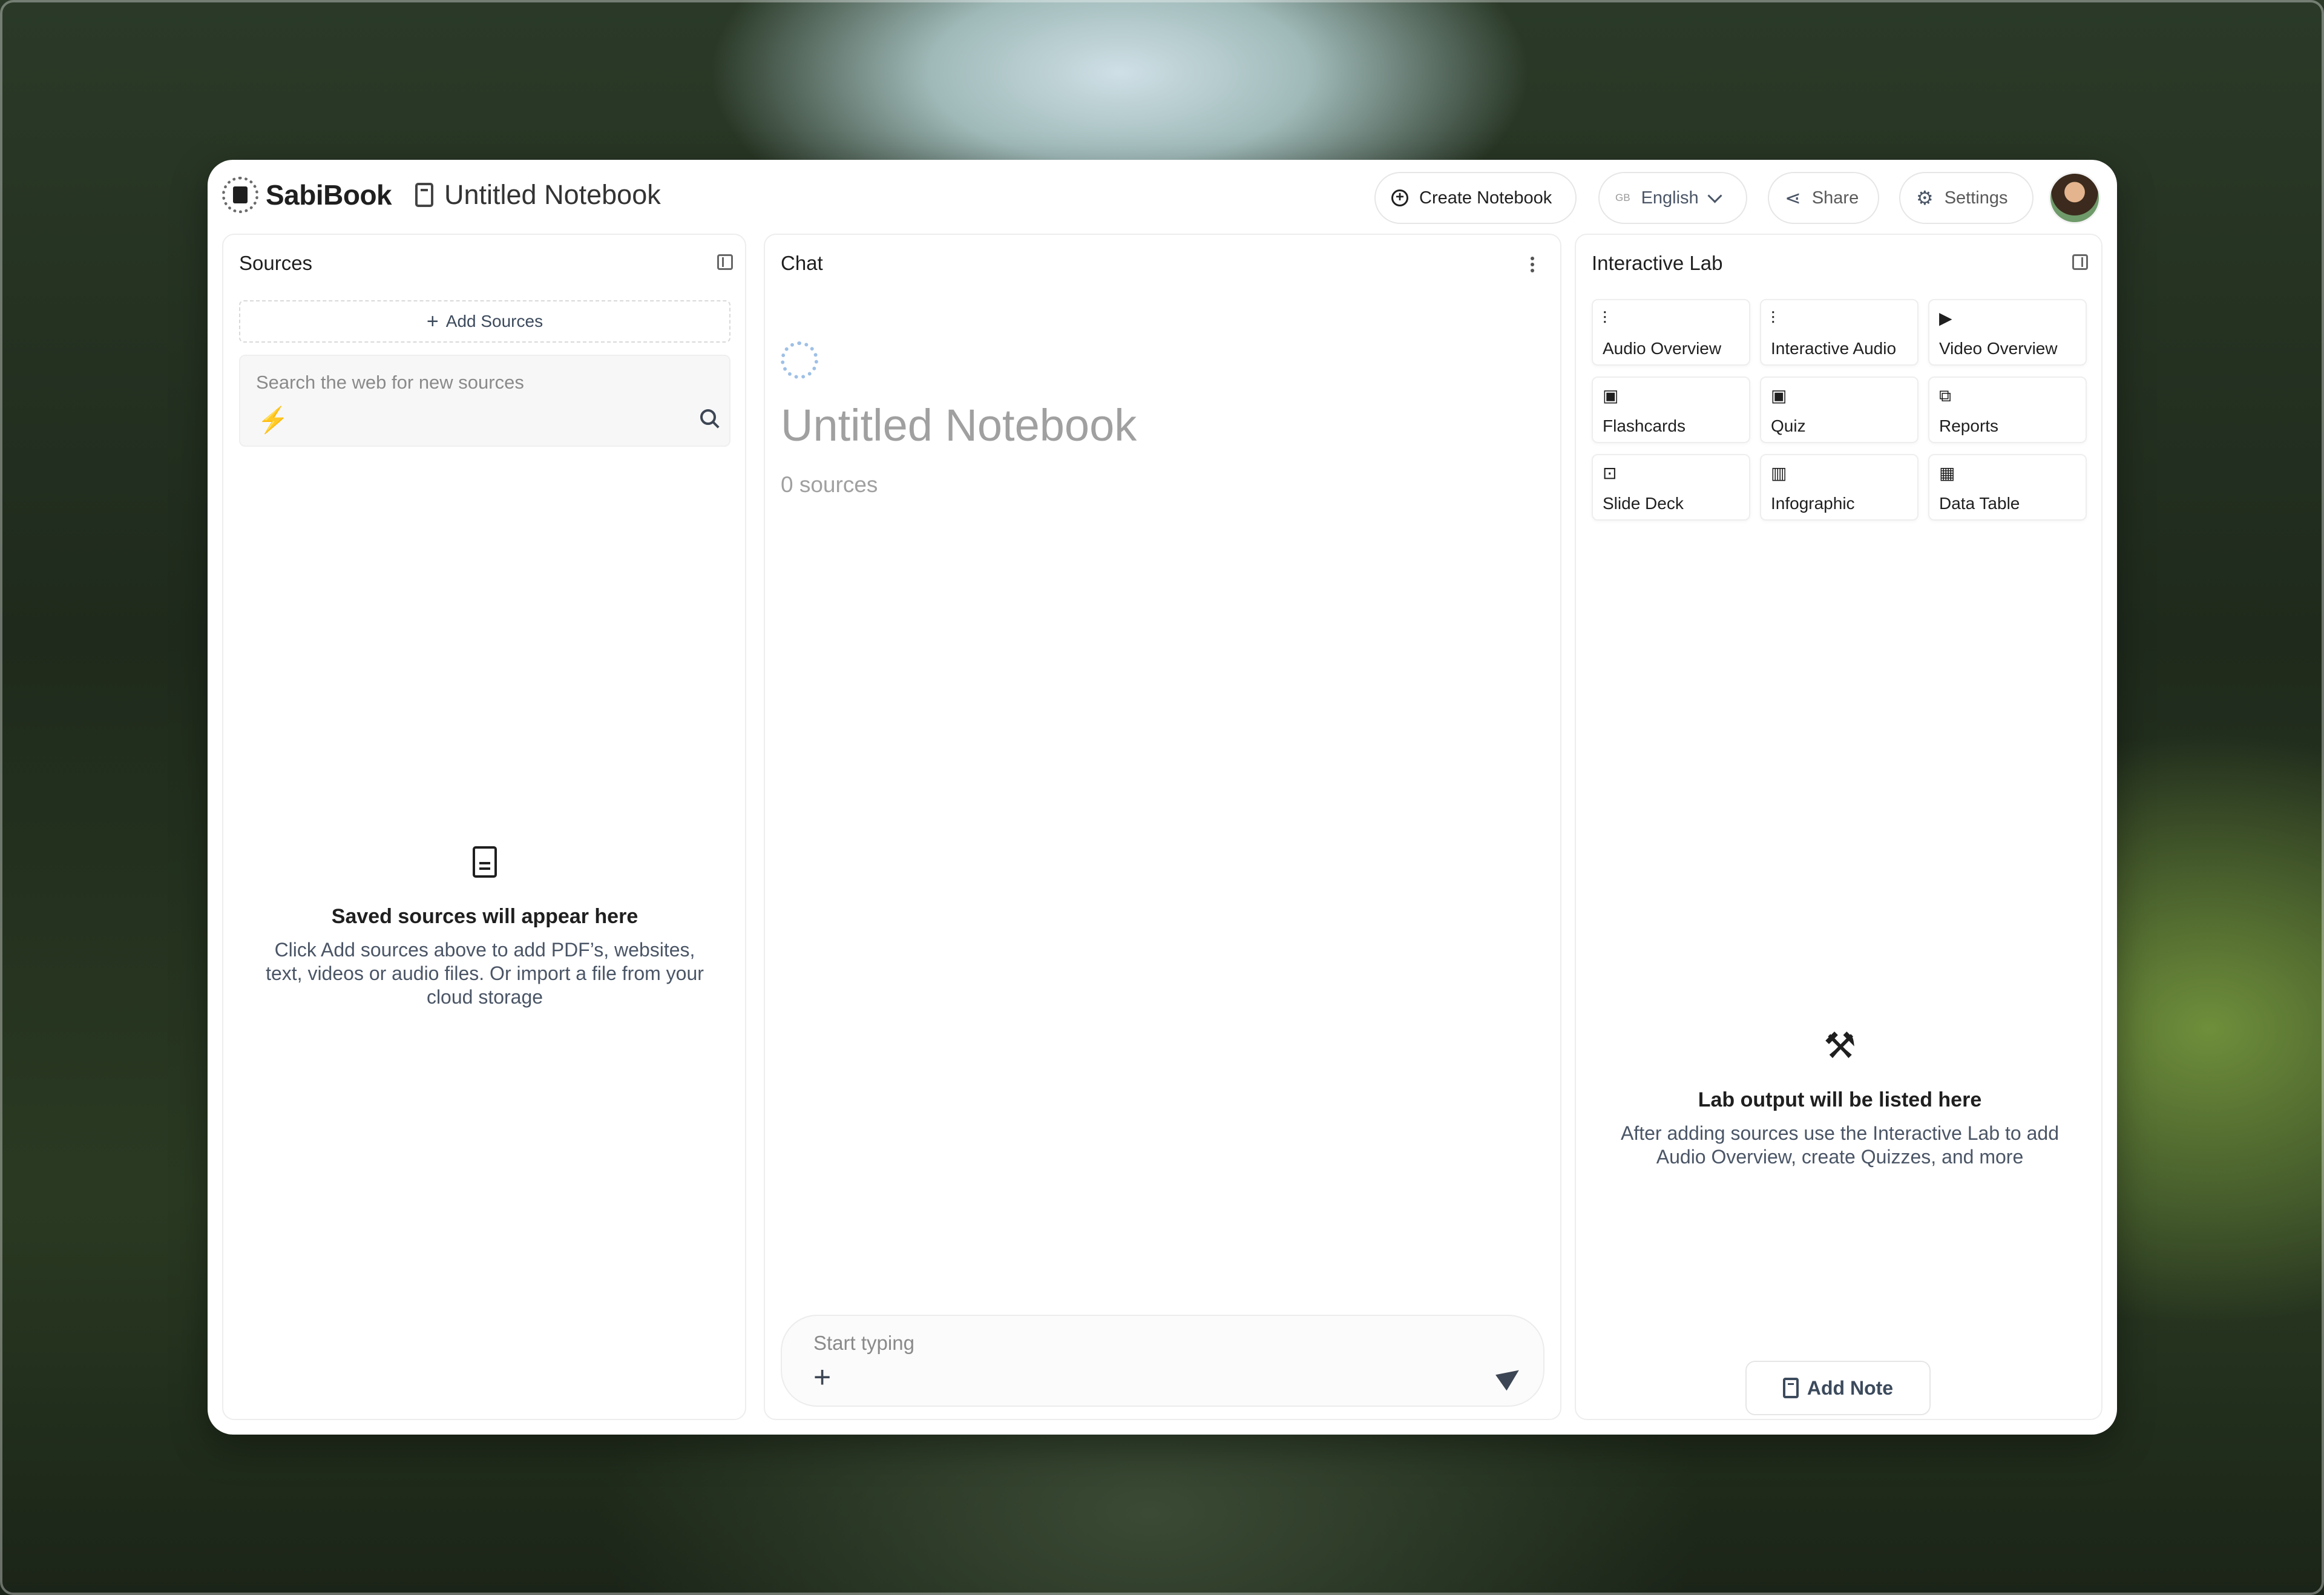 This screenshot has width=2324, height=1595. I want to click on lab-item-label: Data Table, so click(1979, 504).